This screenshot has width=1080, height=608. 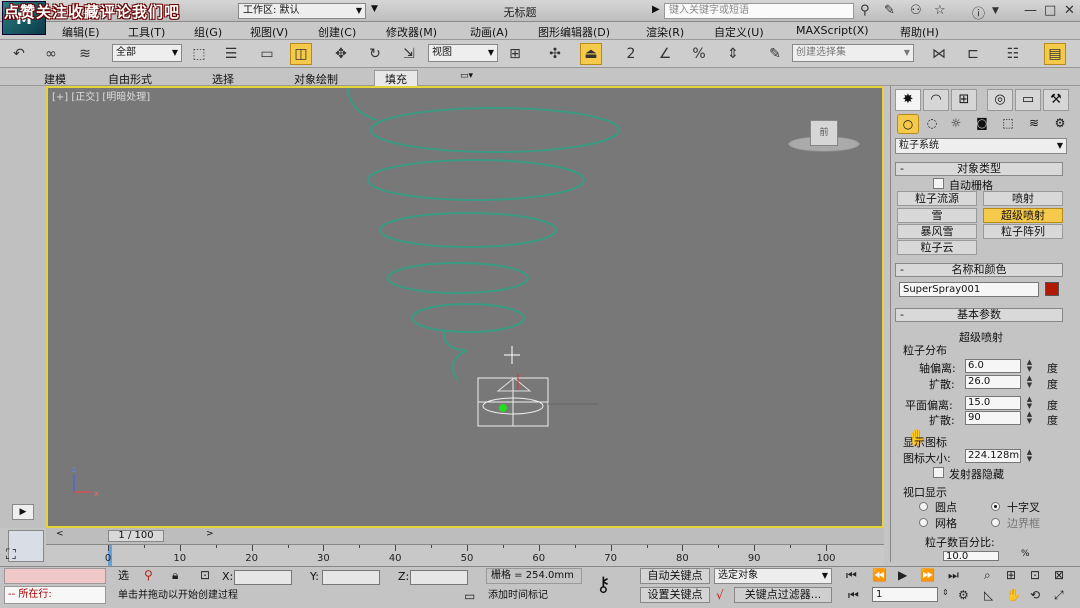 What do you see at coordinates (1028, 100) in the screenshot?
I see `display-tab-icon: ▭` at bounding box center [1028, 100].